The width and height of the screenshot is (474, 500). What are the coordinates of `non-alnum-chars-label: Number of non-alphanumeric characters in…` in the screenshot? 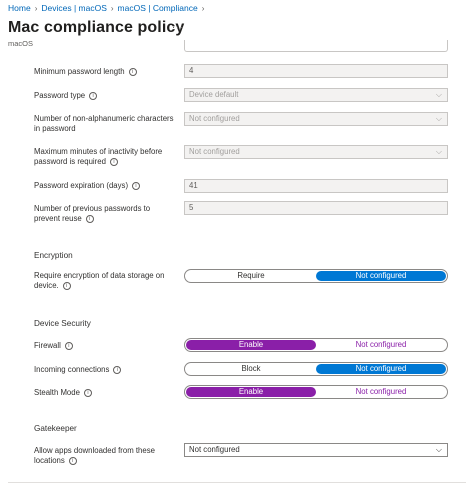 It's located at (104, 123).